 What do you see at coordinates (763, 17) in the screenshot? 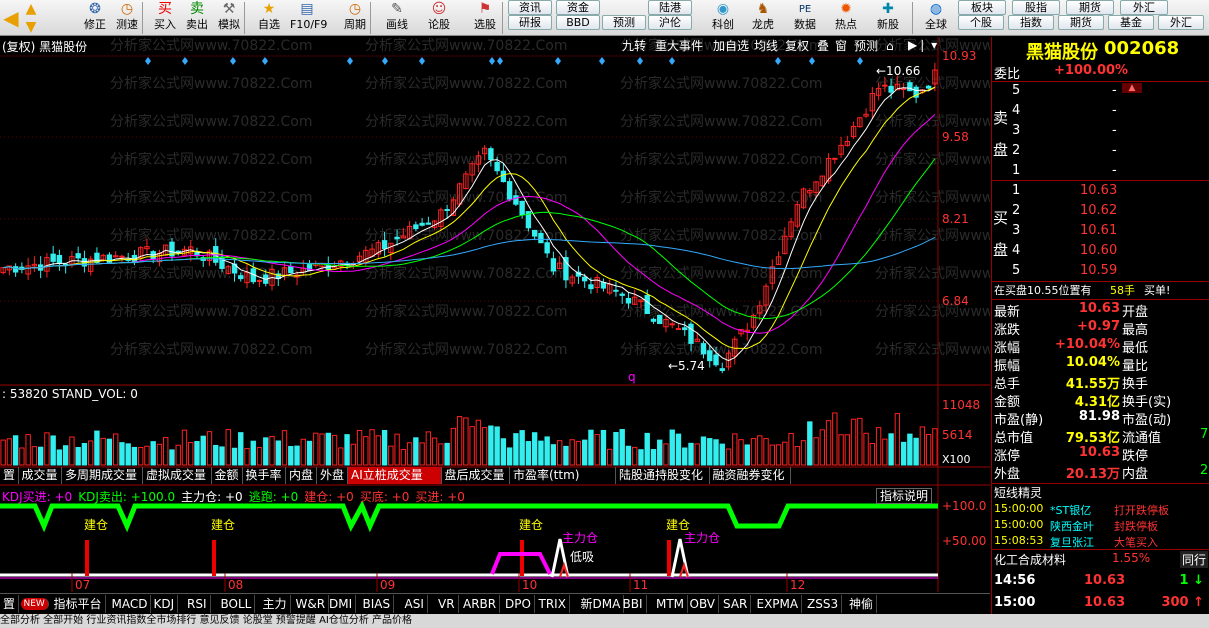
I see `toolbar-tiger-button: ♞ 龙虎` at bounding box center [763, 17].